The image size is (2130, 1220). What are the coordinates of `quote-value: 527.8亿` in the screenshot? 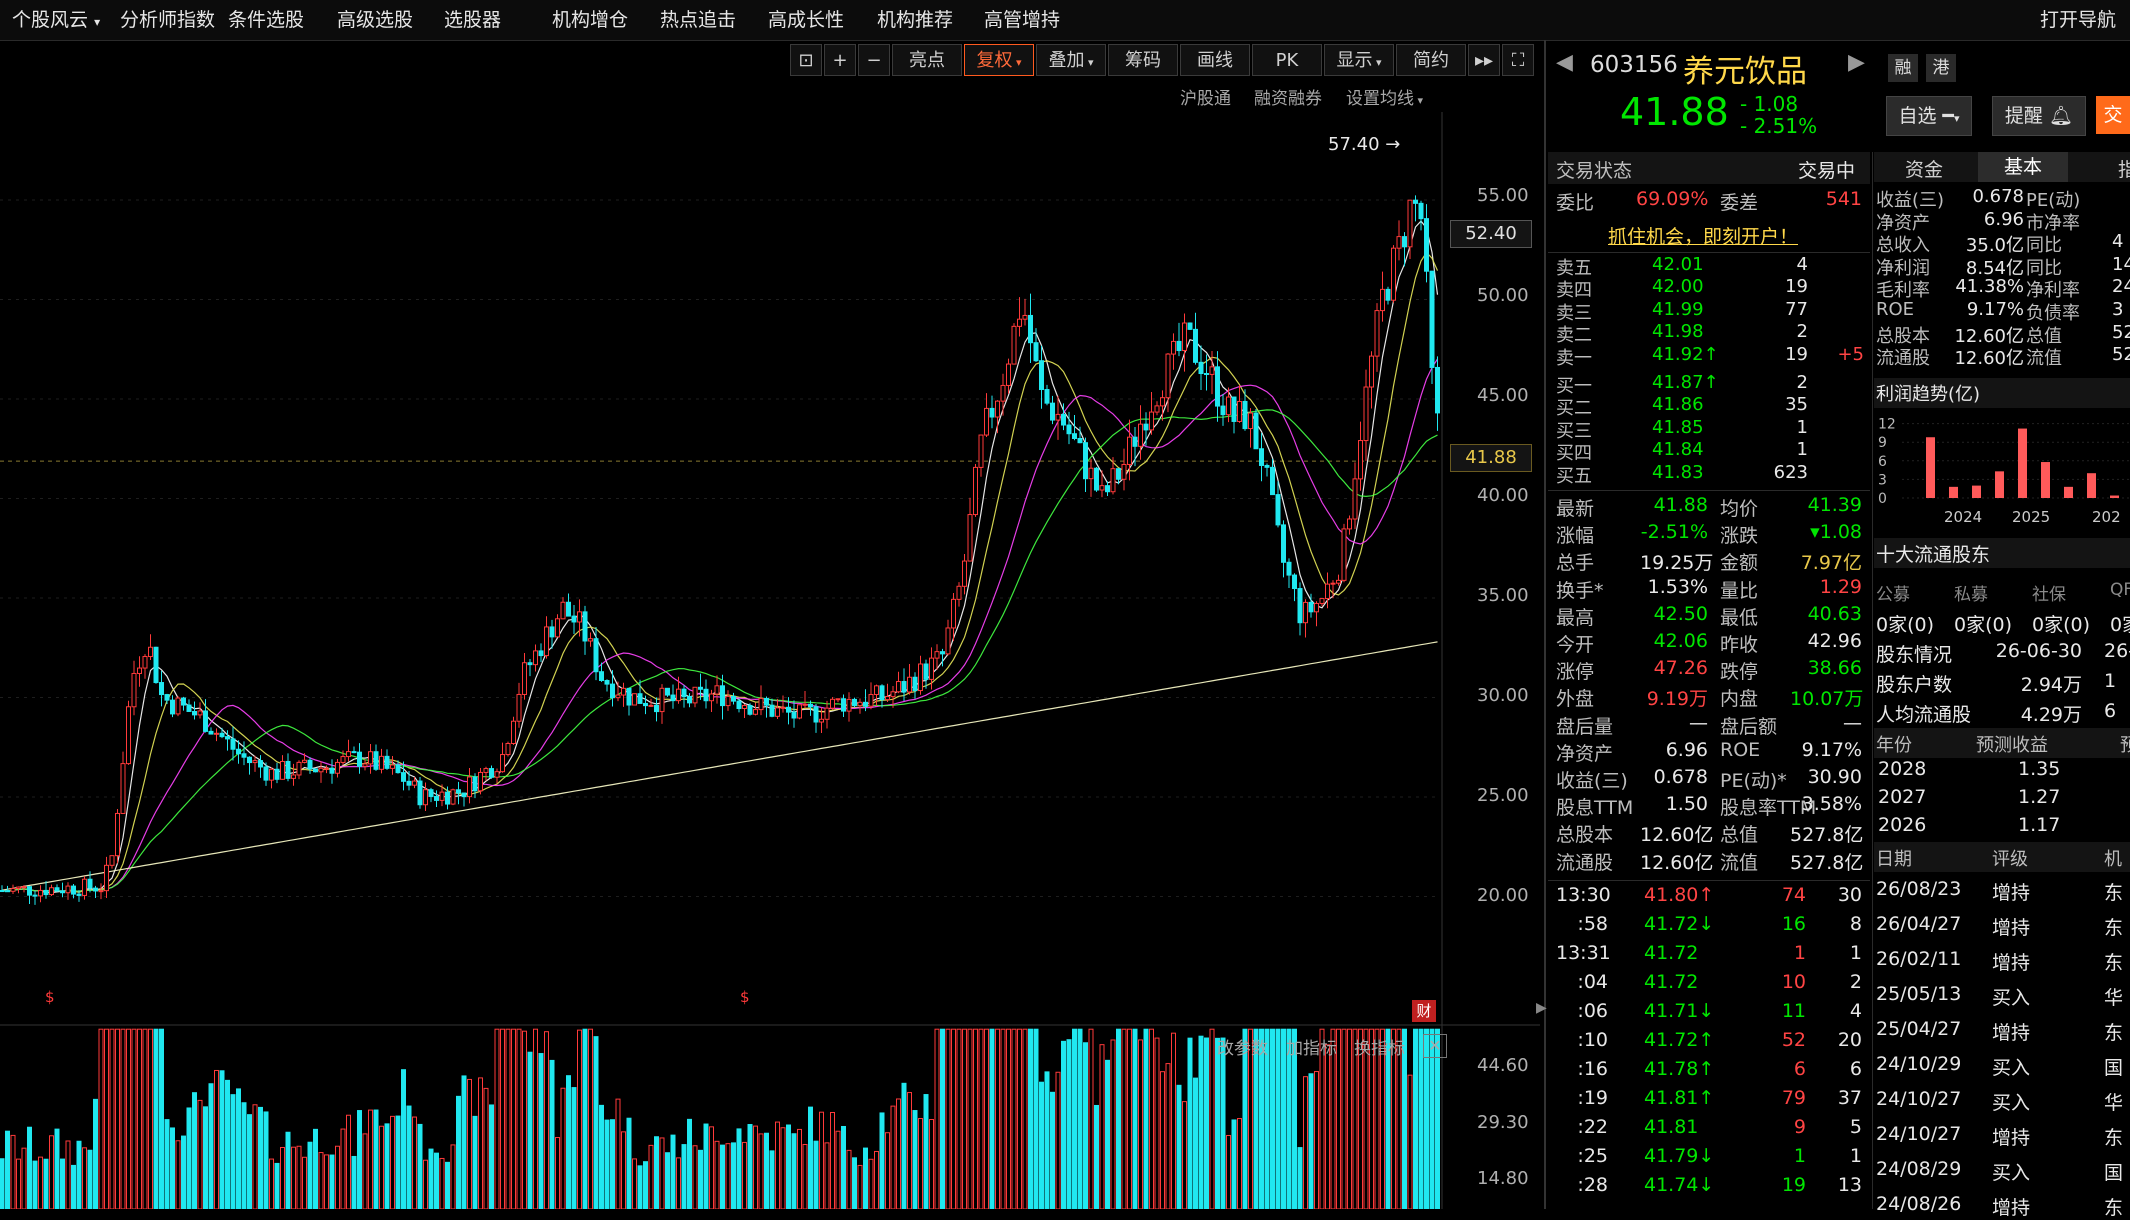 It's located at (1827, 835).